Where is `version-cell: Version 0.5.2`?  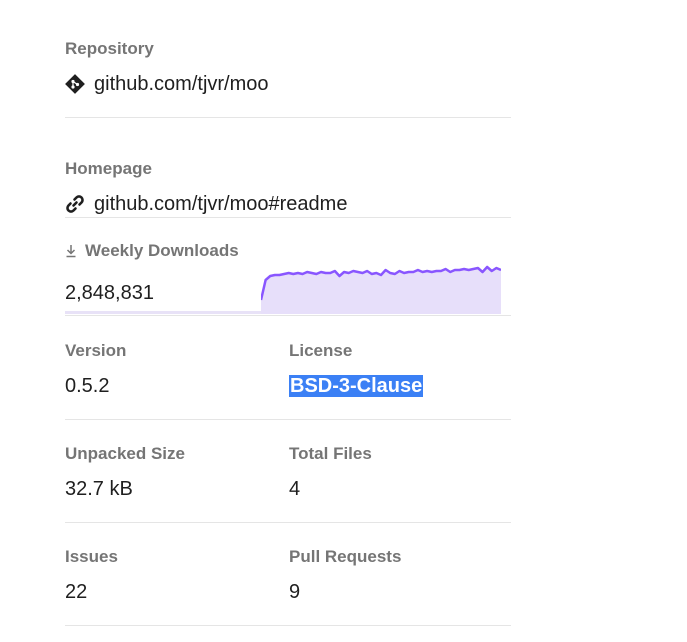 version-cell: Version 0.5.2 is located at coordinates (95, 369).